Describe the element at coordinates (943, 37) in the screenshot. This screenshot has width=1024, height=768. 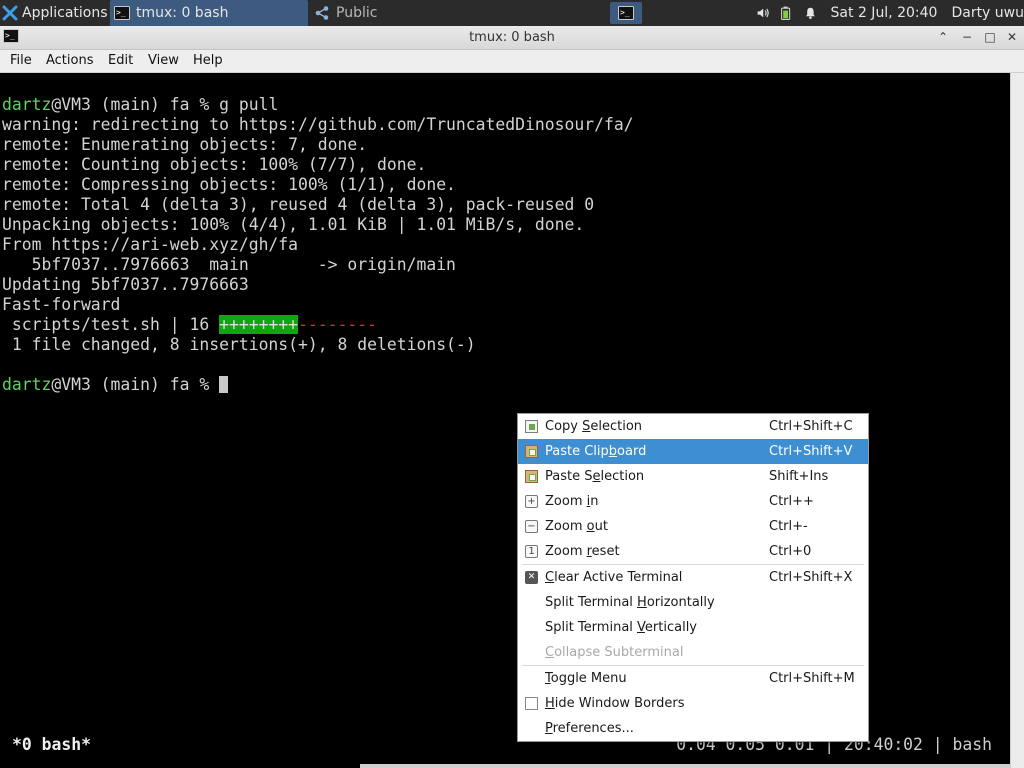
I see `shade-window-button: ⌃` at that location.